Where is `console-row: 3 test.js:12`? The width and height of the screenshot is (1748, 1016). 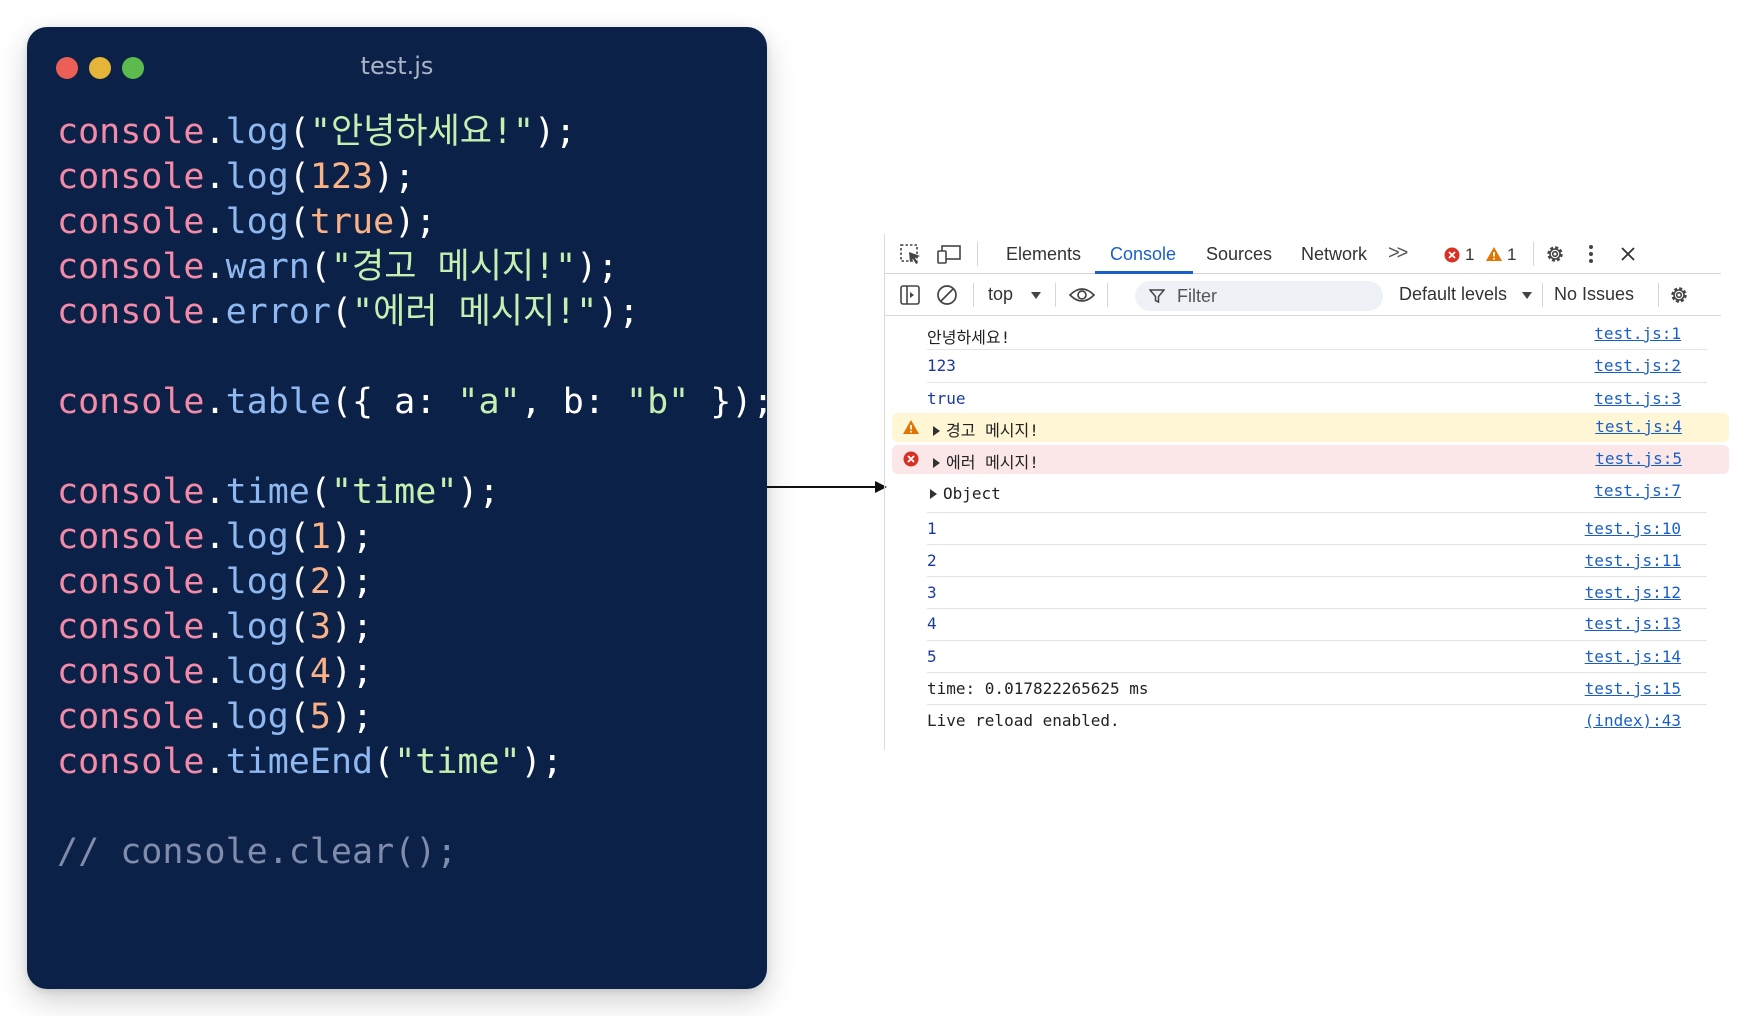
console-row: 3 test.js:12 is located at coordinates (1303, 593).